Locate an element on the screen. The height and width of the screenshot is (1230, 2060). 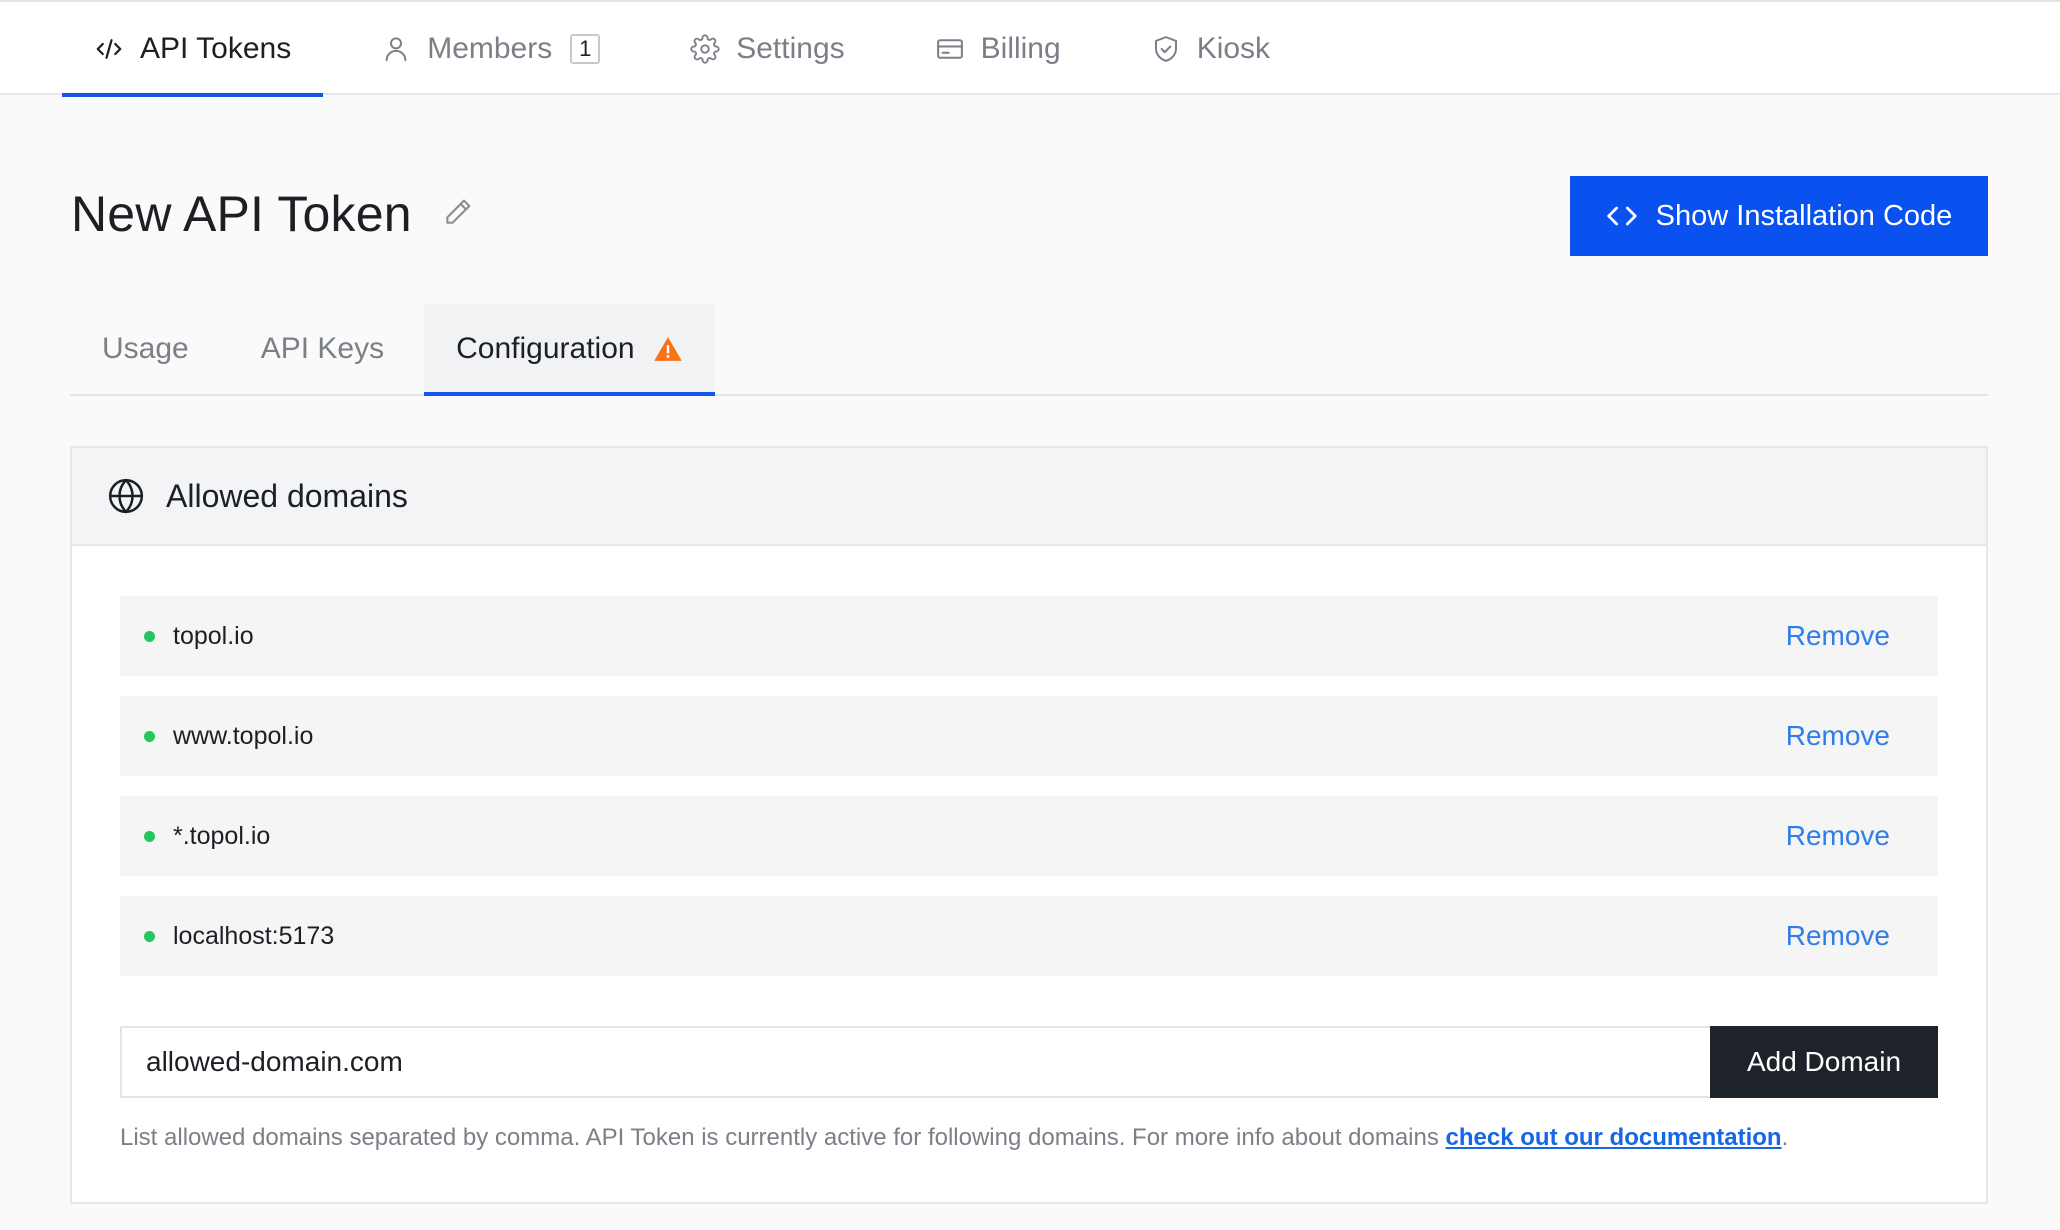
token-subtabs: Usage API Keys Configuration is located at coordinates (1029, 350).